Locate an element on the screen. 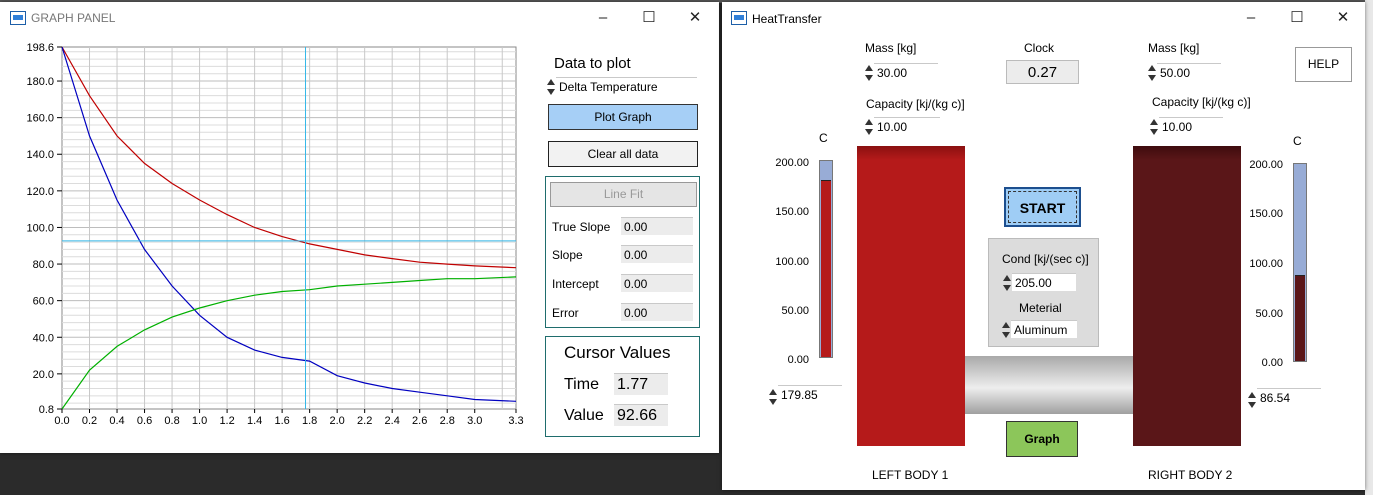  x-tick-label: 1.4 is located at coordinates (254, 421).